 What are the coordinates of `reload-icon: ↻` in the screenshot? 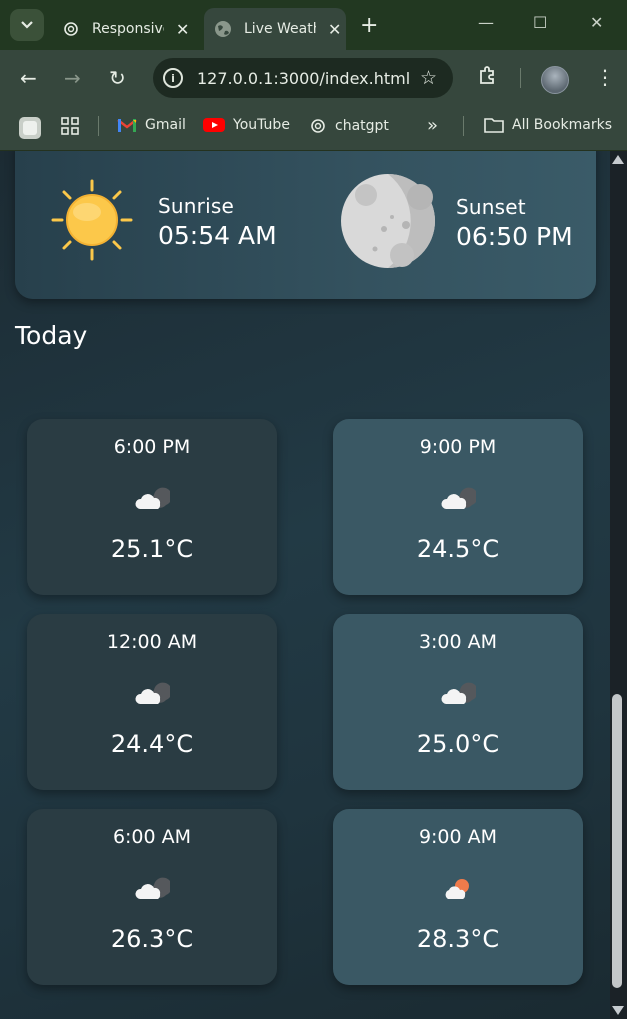 It's located at (117, 78).